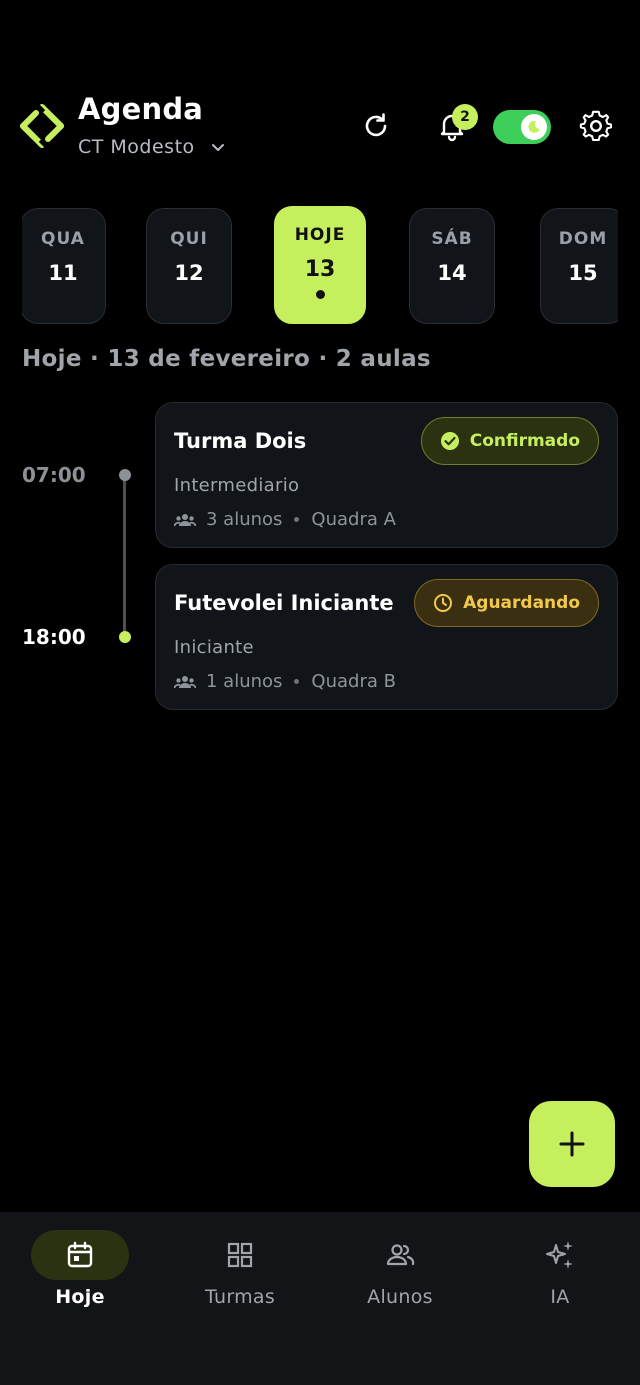  I want to click on students-count: 3 alunos, so click(244, 519).